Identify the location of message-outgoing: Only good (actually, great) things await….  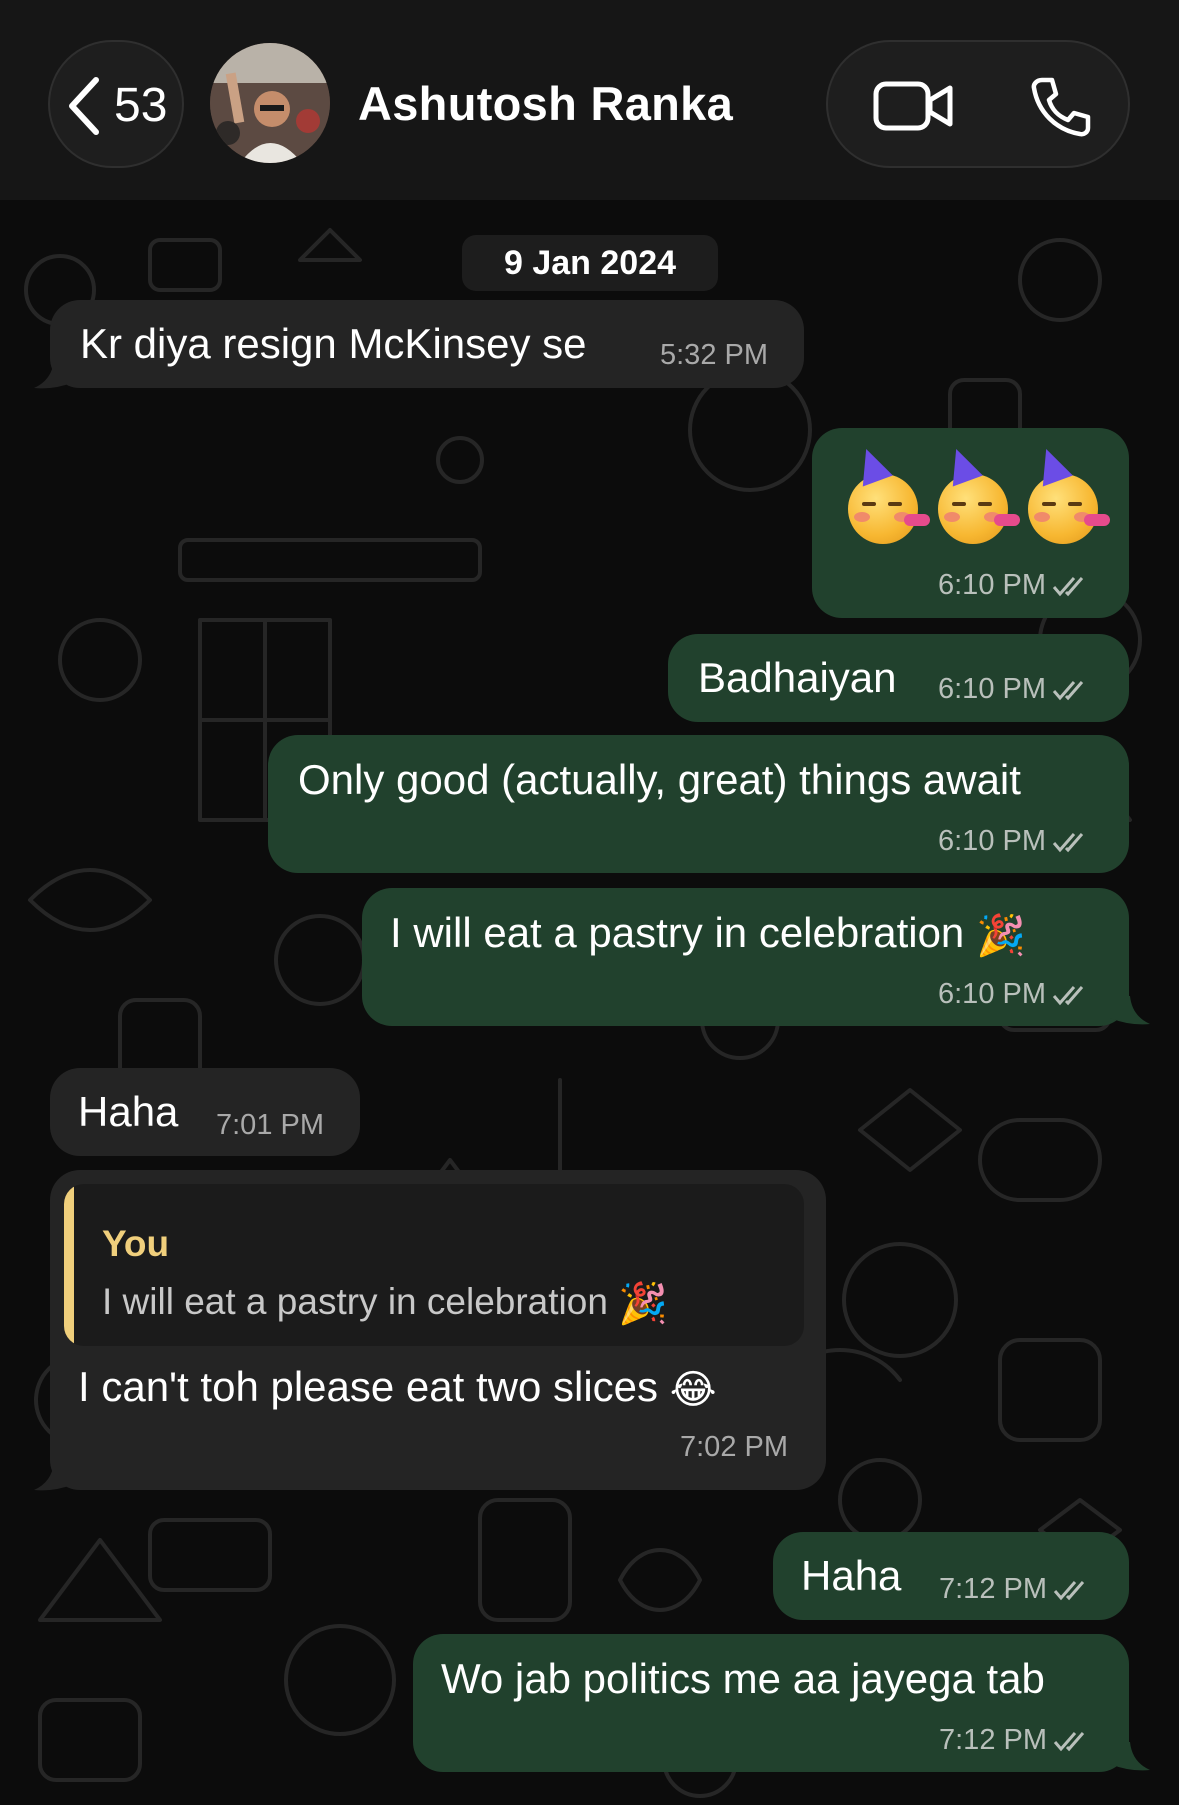
(698, 804).